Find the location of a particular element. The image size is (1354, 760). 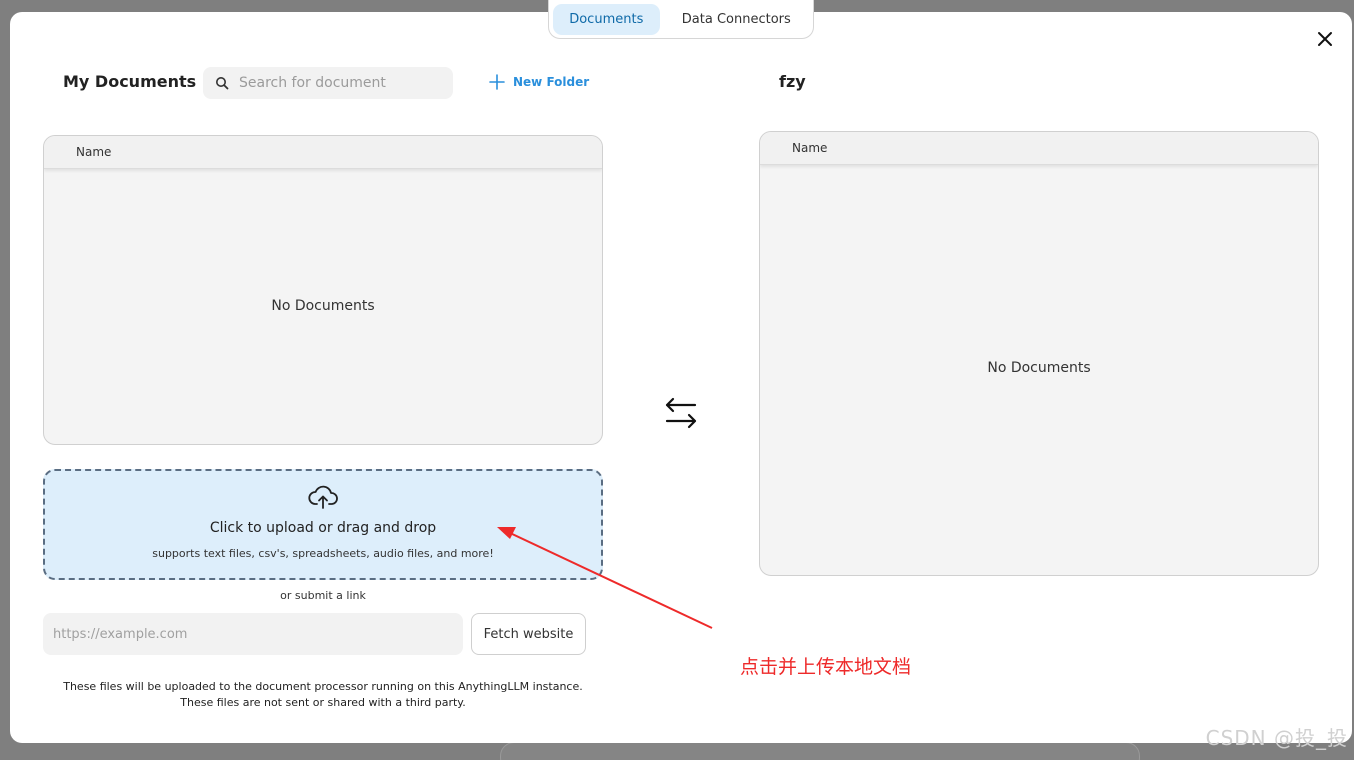

backdrop-element is located at coordinates (820, 751).